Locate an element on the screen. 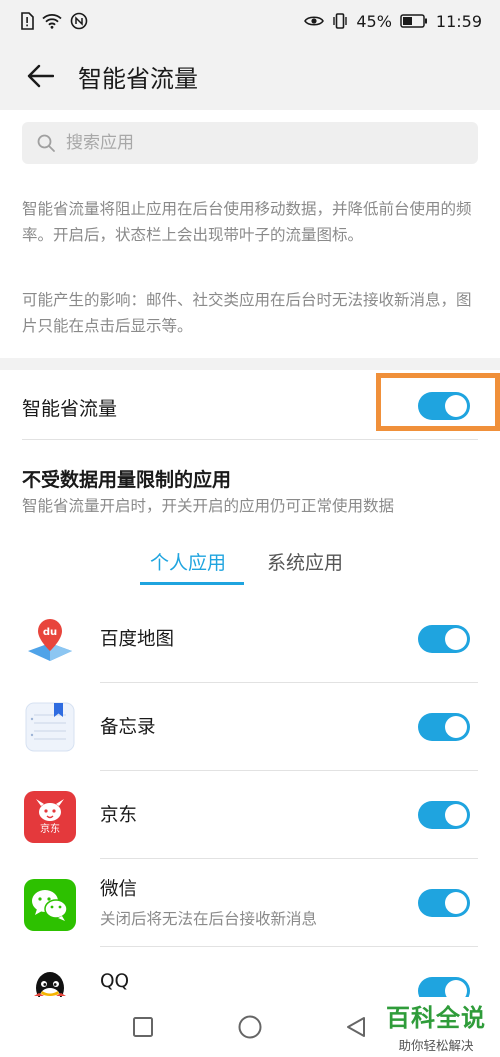  baidu-map-icon: du is located at coordinates (50, 641).